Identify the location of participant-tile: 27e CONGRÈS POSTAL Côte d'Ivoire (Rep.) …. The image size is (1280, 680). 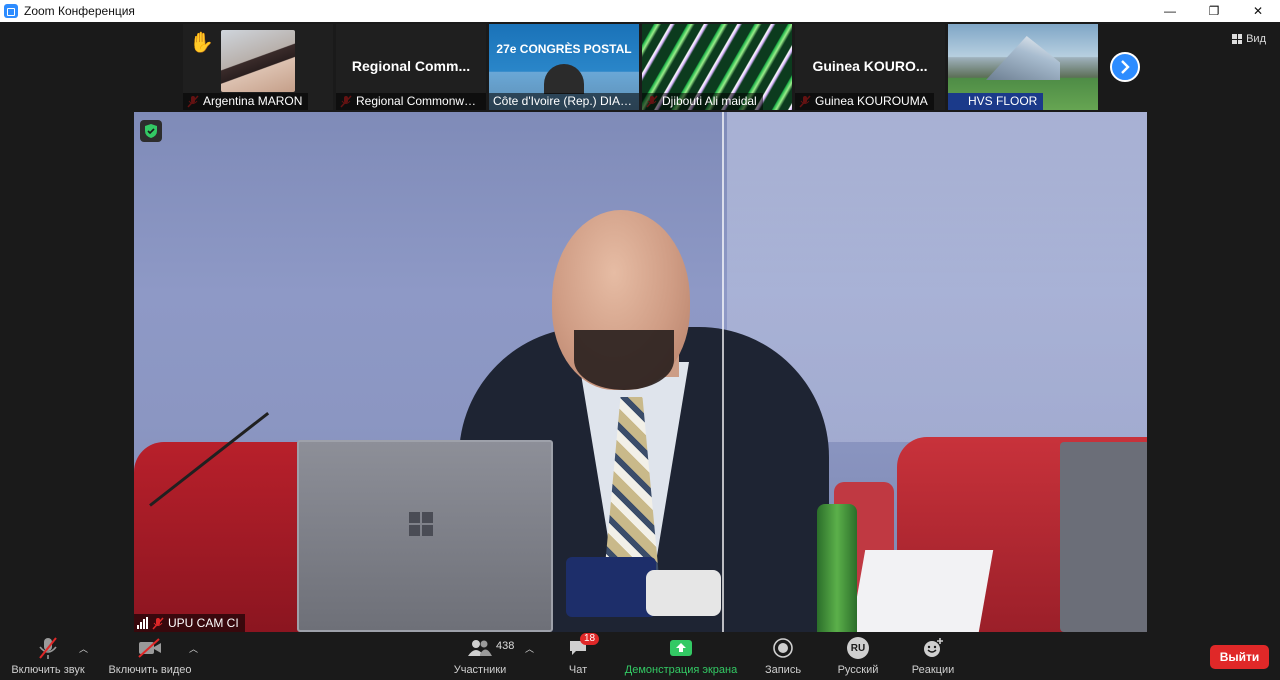
(564, 67).